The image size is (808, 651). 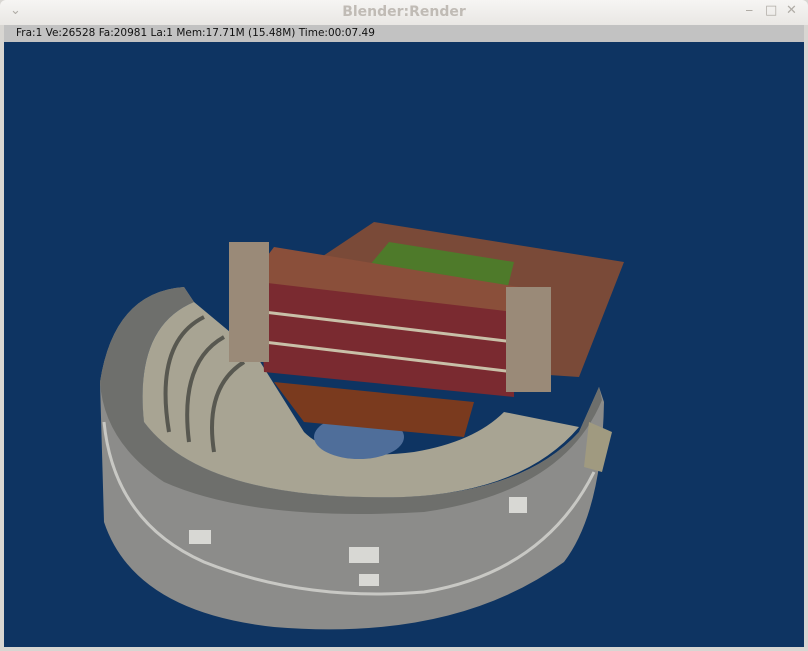 What do you see at coordinates (749, 10) in the screenshot?
I see `minimize-icon: ⎯` at bounding box center [749, 10].